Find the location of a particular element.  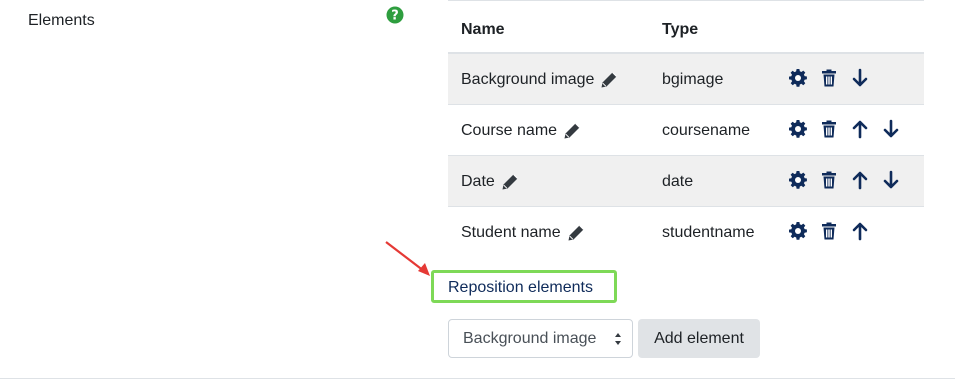

header-type: Type is located at coordinates (680, 29).